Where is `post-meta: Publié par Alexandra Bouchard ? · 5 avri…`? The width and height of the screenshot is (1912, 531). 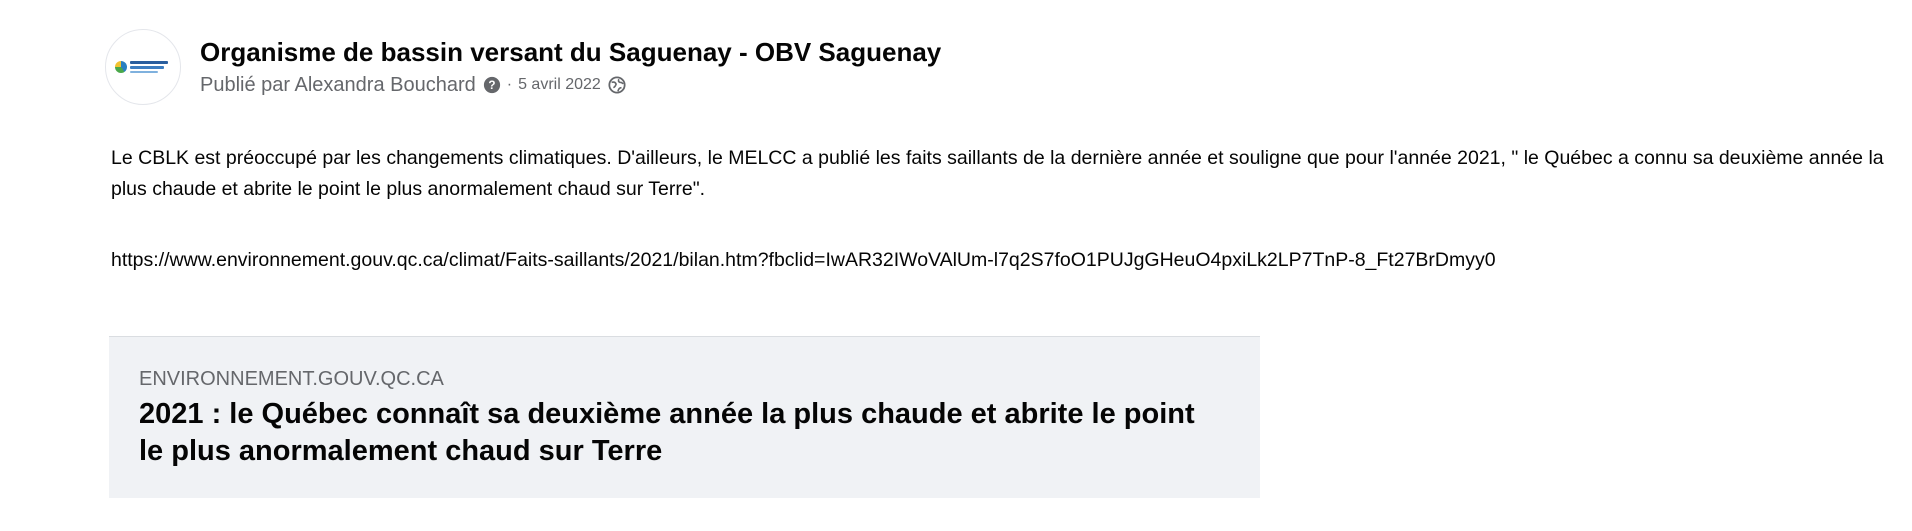 post-meta: Publié par Alexandra Bouchard ? · 5 avri… is located at coordinates (570, 85).